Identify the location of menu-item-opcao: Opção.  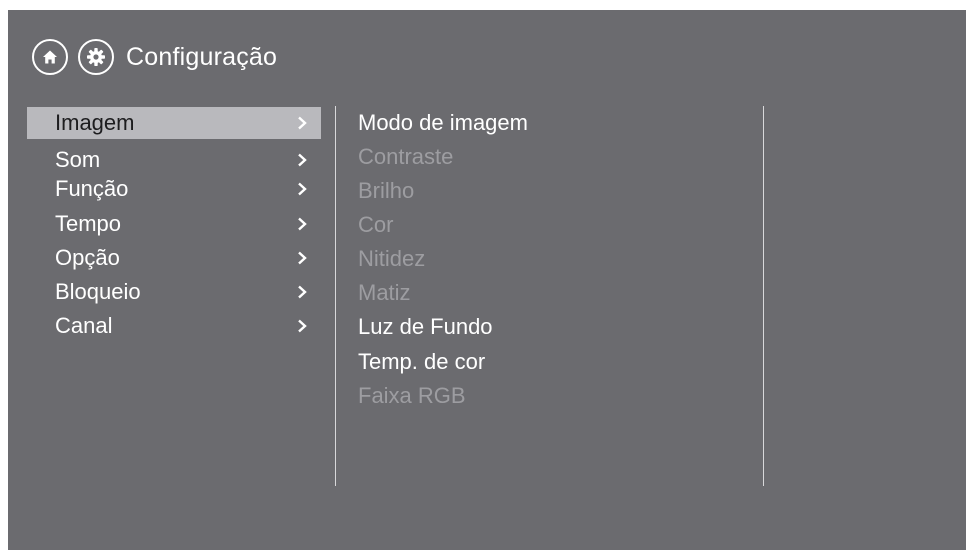
(174, 258).